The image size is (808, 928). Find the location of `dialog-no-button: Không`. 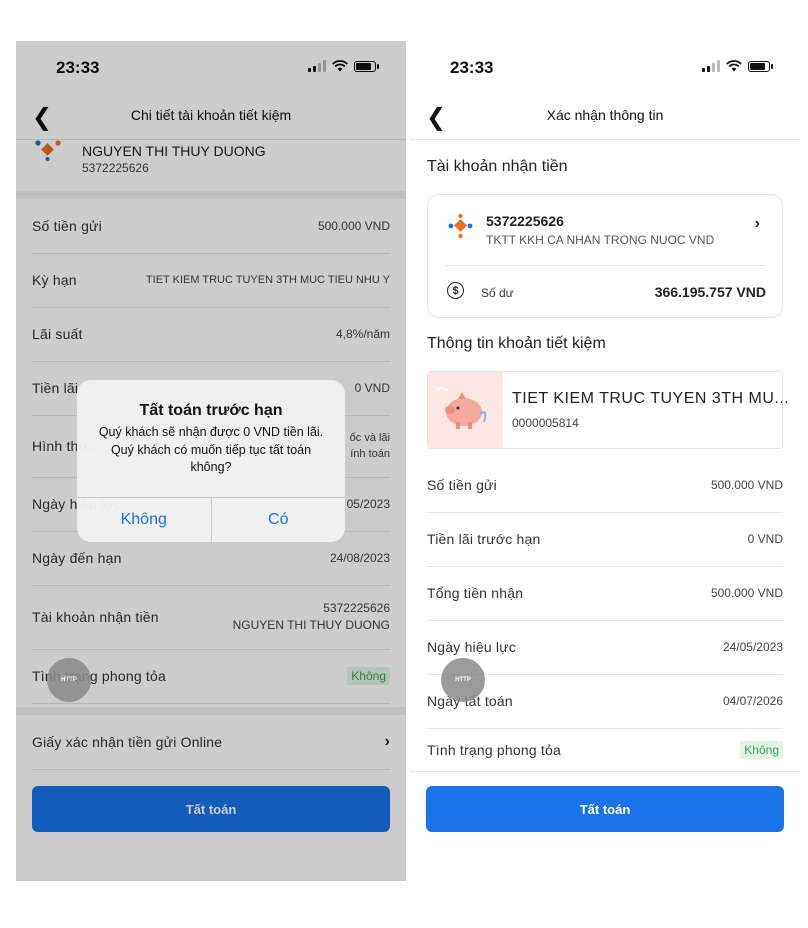

dialog-no-button: Không is located at coordinates (144, 520).